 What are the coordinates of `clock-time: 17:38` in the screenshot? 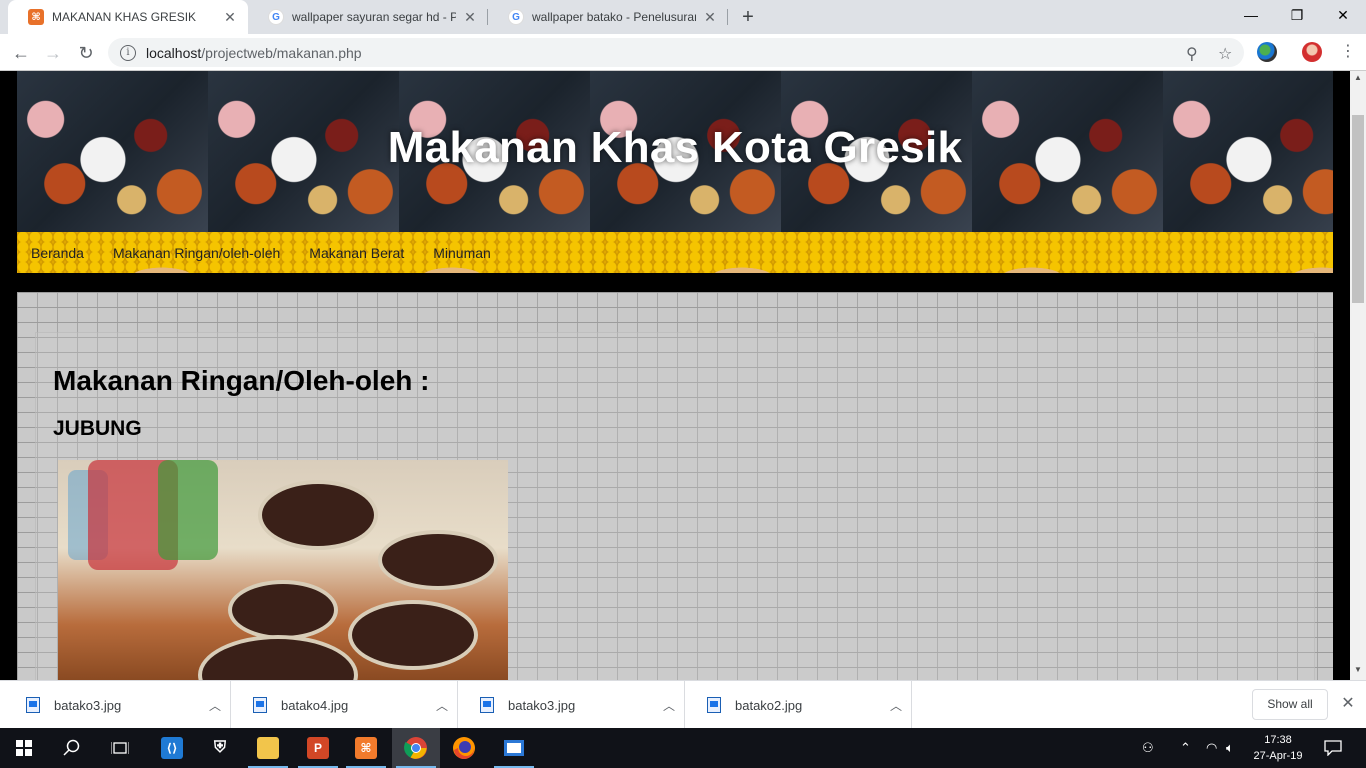 It's located at (1278, 740).